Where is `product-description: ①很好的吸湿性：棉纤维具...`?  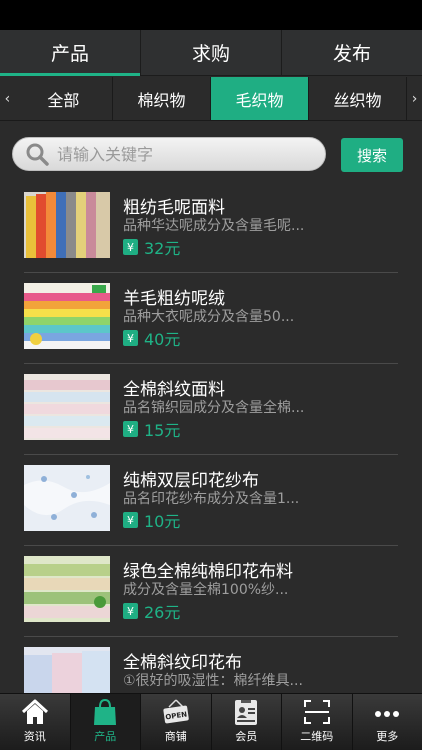 product-description: ①很好的吸湿性：棉纤维具... is located at coordinates (213, 681).